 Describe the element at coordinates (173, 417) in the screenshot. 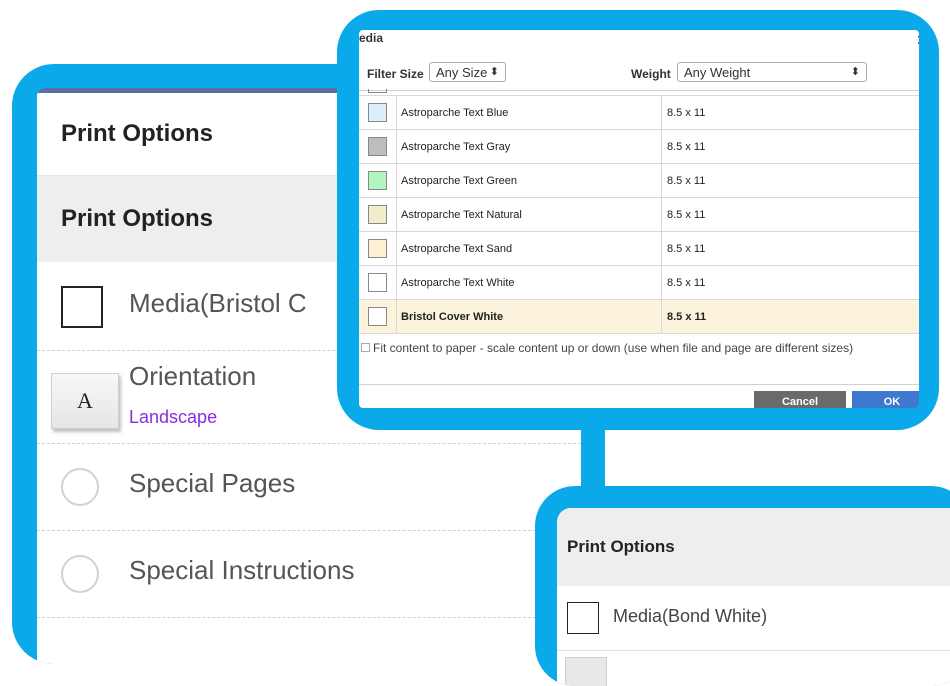

I see `orientation-value: Landscape` at that location.